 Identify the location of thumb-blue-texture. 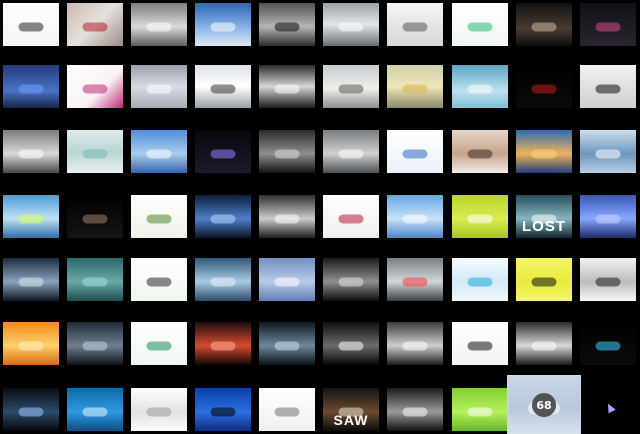
(31, 86).